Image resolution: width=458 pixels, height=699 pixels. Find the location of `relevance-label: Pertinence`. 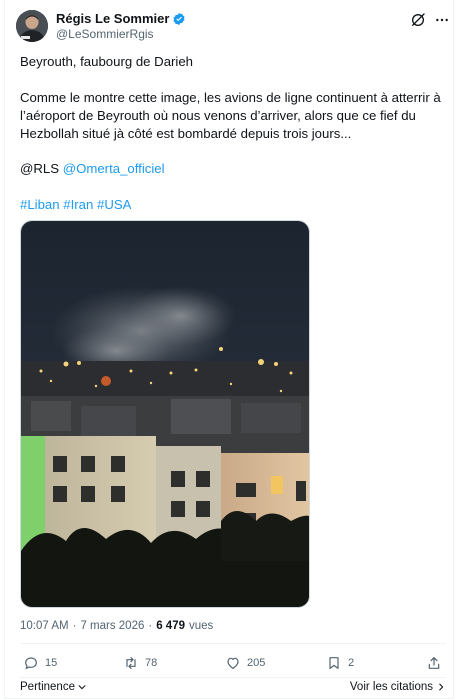

relevance-label: Pertinence is located at coordinates (47, 687).